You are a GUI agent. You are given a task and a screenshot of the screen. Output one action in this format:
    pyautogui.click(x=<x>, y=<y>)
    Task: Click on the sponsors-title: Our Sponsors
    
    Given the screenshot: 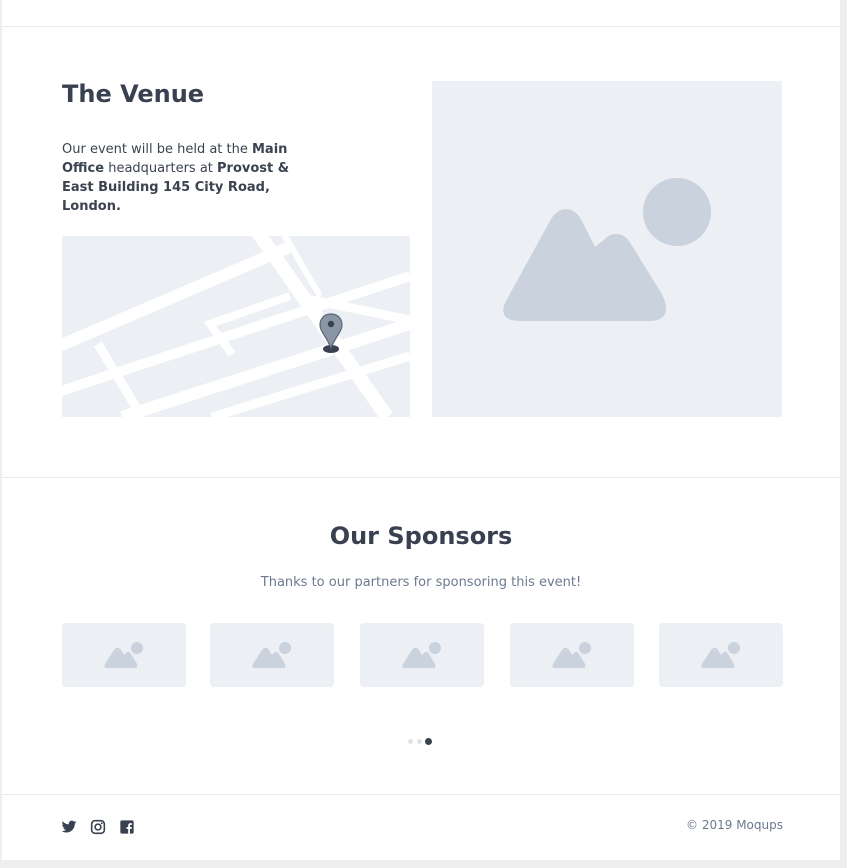 What is the action you would take?
    pyautogui.click(x=421, y=536)
    